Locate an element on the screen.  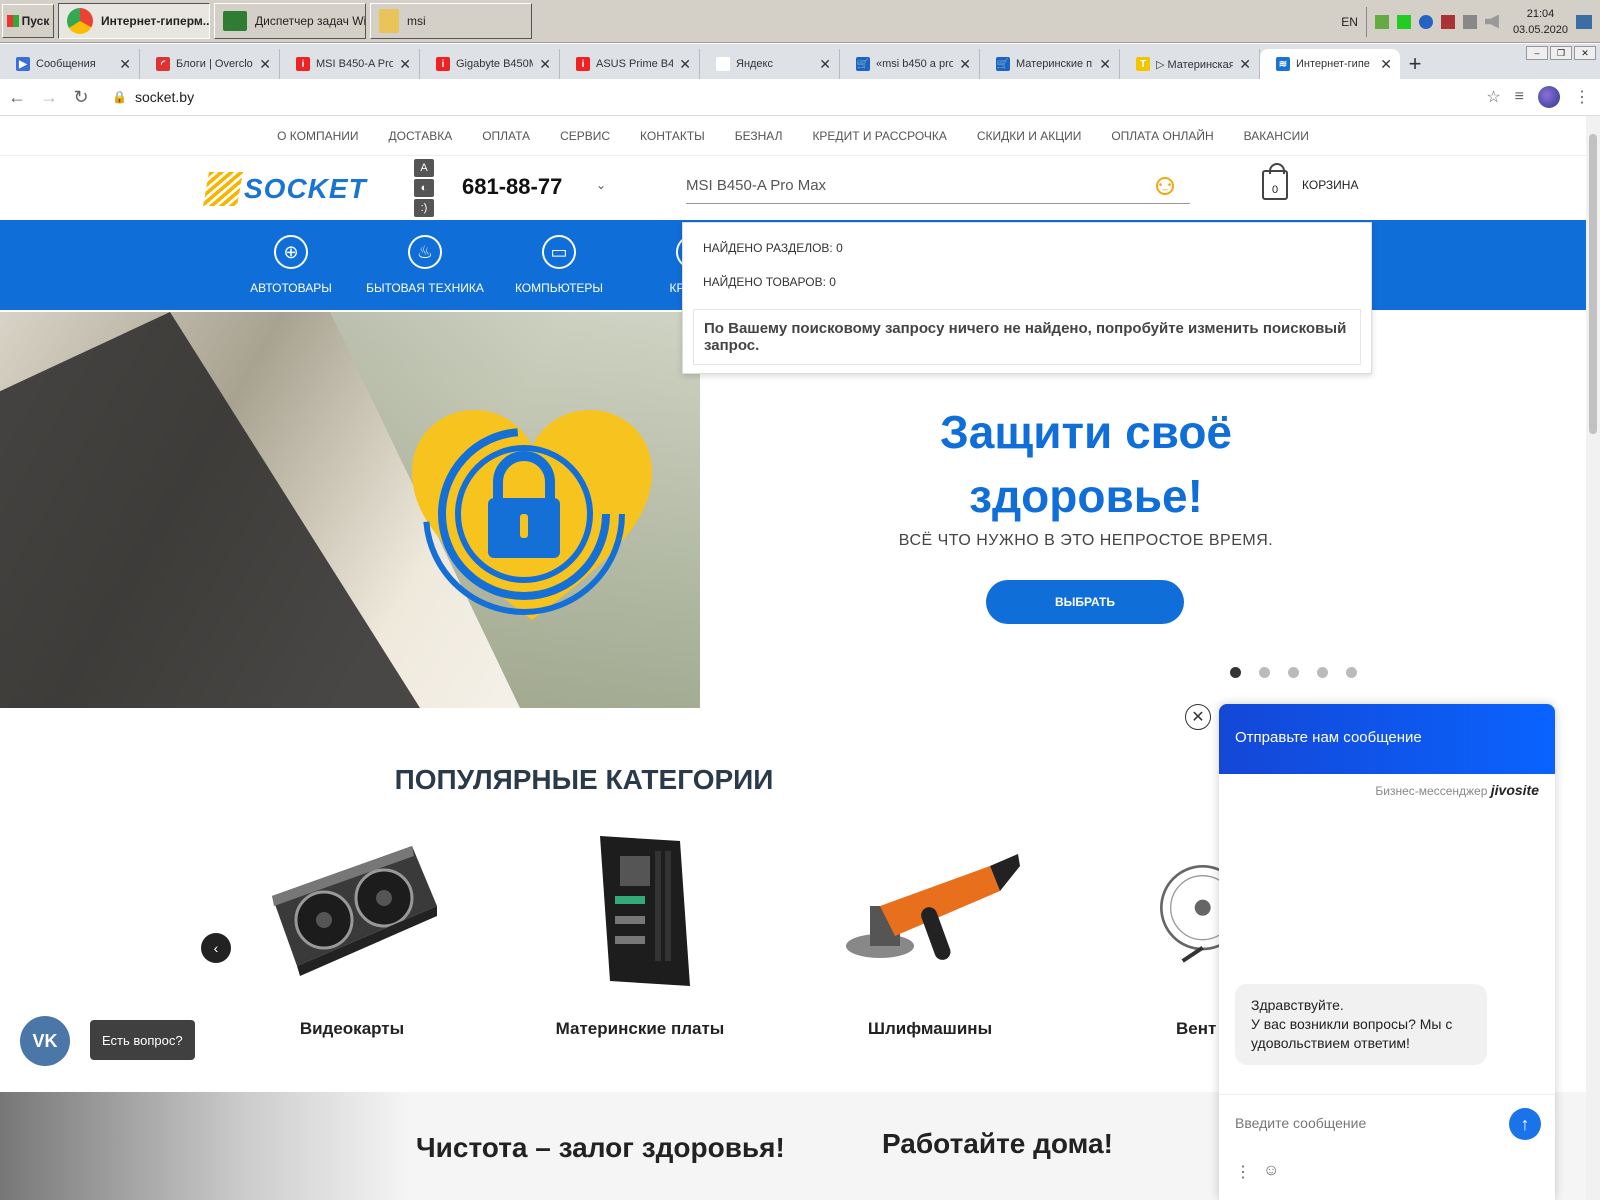
shopping-bag-icon: 0 is located at coordinates (1275, 181).